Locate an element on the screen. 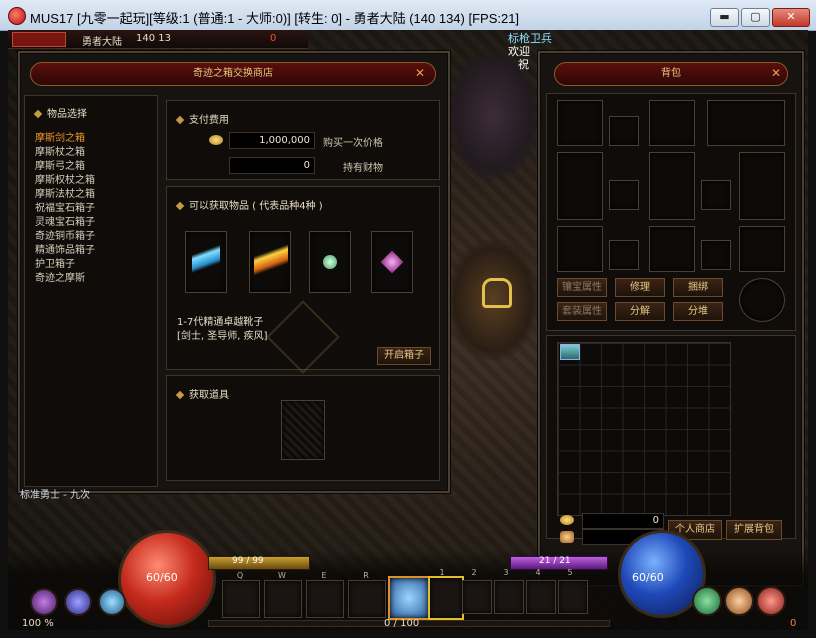 This screenshot has width=816, height=638. npc-name-1: 标枪卫兵 is located at coordinates (530, 38).